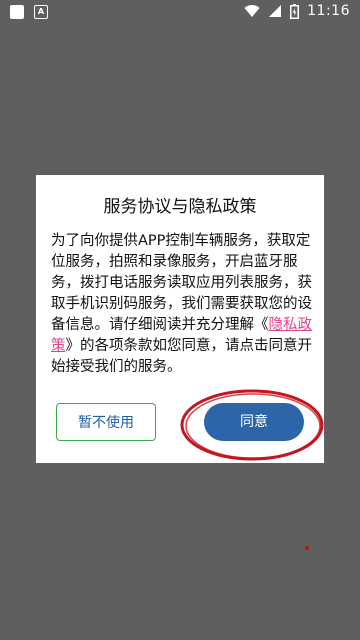 The width and height of the screenshot is (360, 640). Describe the element at coordinates (41, 12) in the screenshot. I see `a-notification-icon: A` at that location.